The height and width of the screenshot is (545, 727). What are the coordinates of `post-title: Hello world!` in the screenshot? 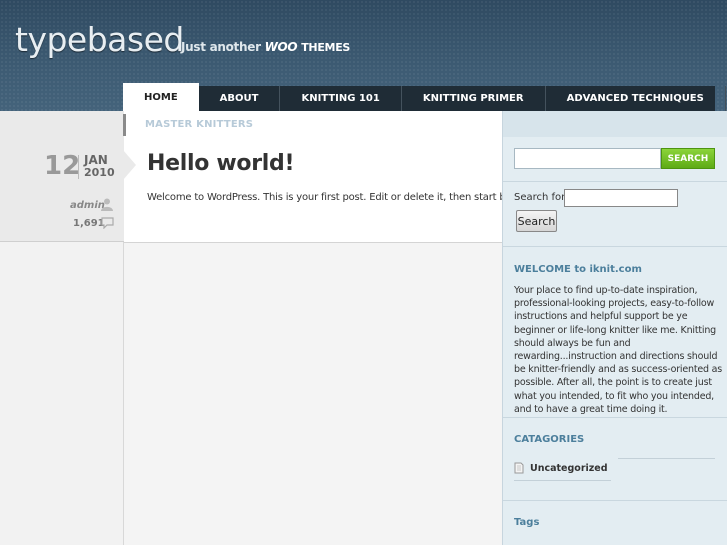 It's located at (221, 163).